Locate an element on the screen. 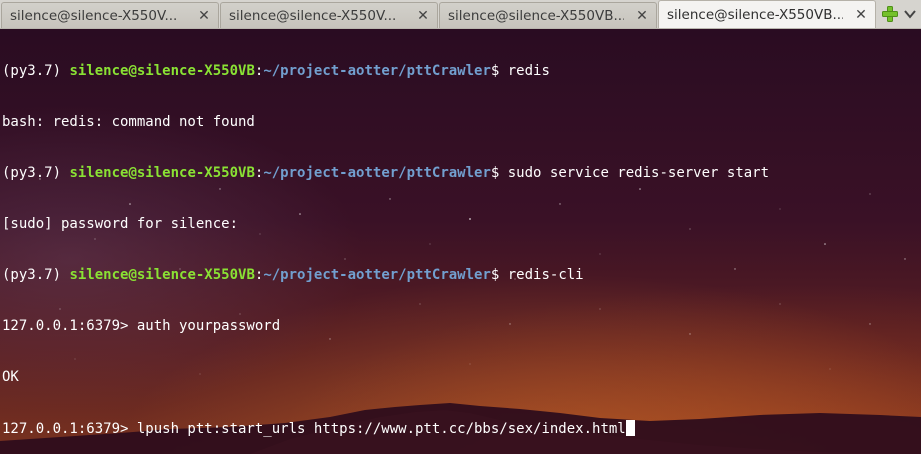 The width and height of the screenshot is (921, 454). tab-3: silence@silence-X550VB... ✕ is located at coordinates (548, 15).